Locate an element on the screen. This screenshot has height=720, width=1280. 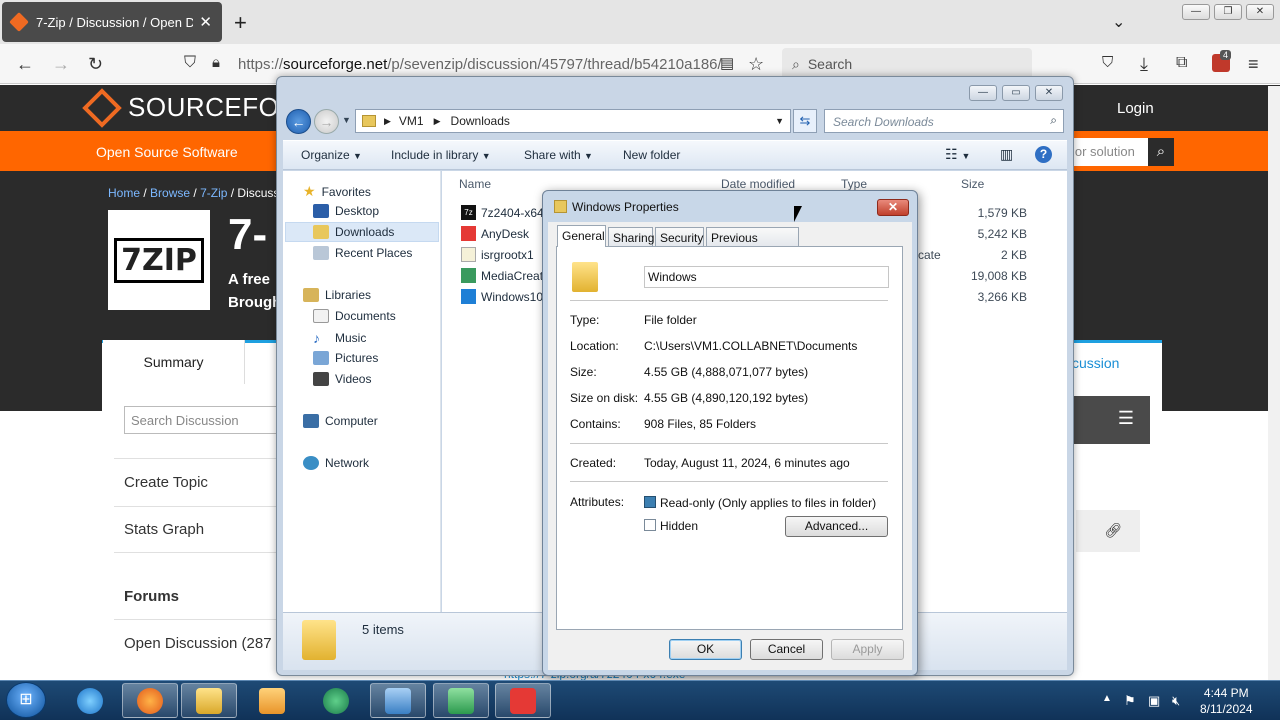
crumb-7zip: 7-Zip is located at coordinates (213, 193).